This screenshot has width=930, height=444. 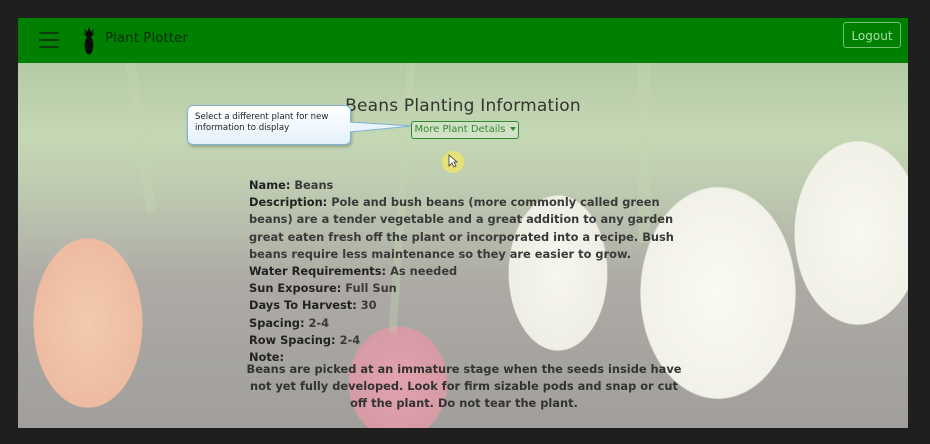 What do you see at coordinates (381, 127) in the screenshot?
I see `tooltip-pointer` at bounding box center [381, 127].